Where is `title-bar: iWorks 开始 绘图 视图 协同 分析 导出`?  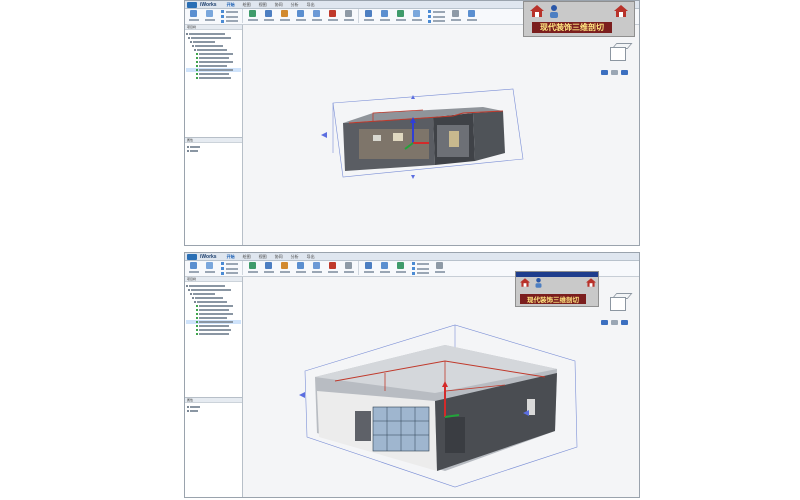 title-bar: iWorks 开始 绘图 视图 协同 分析 导出 is located at coordinates (412, 257).